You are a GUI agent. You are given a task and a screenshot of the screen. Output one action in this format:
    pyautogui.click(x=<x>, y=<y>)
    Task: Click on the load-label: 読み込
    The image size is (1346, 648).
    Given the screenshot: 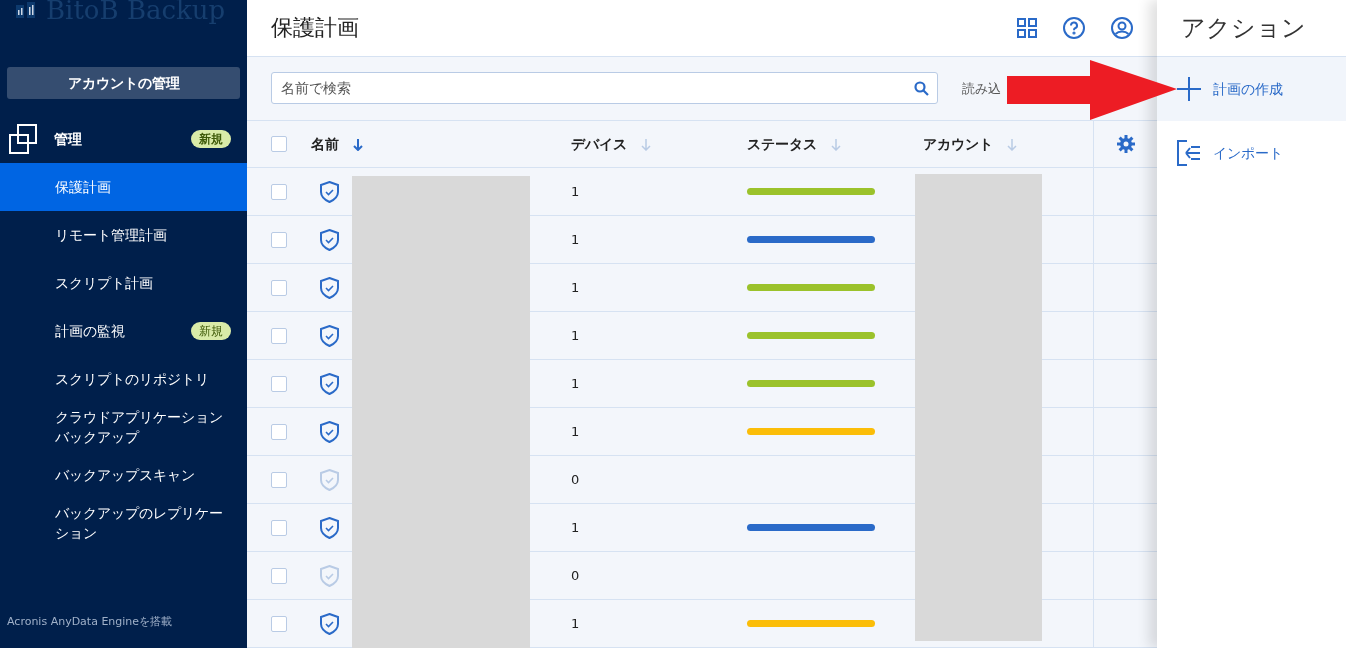 What is the action you would take?
    pyautogui.click(x=981, y=88)
    